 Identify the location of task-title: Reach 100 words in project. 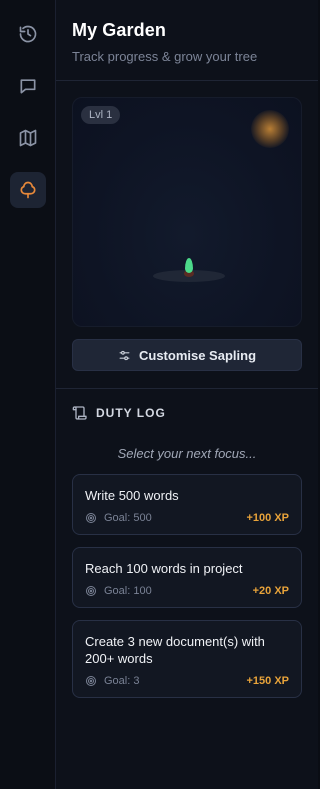
(164, 568).